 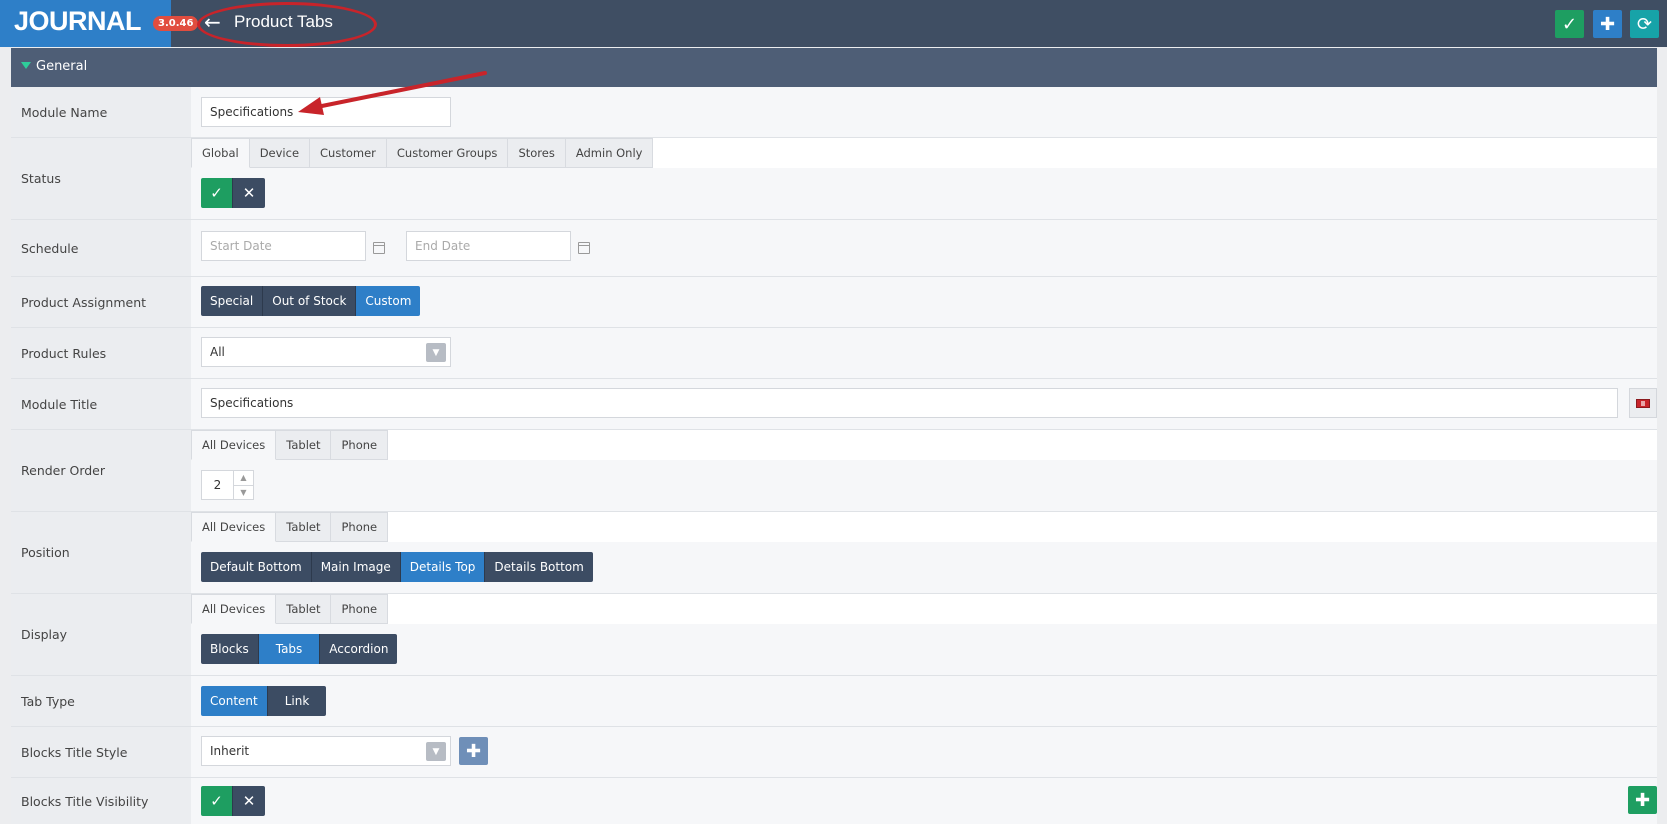 What do you see at coordinates (283, 246) in the screenshot?
I see `start-date-input: Start Date` at bounding box center [283, 246].